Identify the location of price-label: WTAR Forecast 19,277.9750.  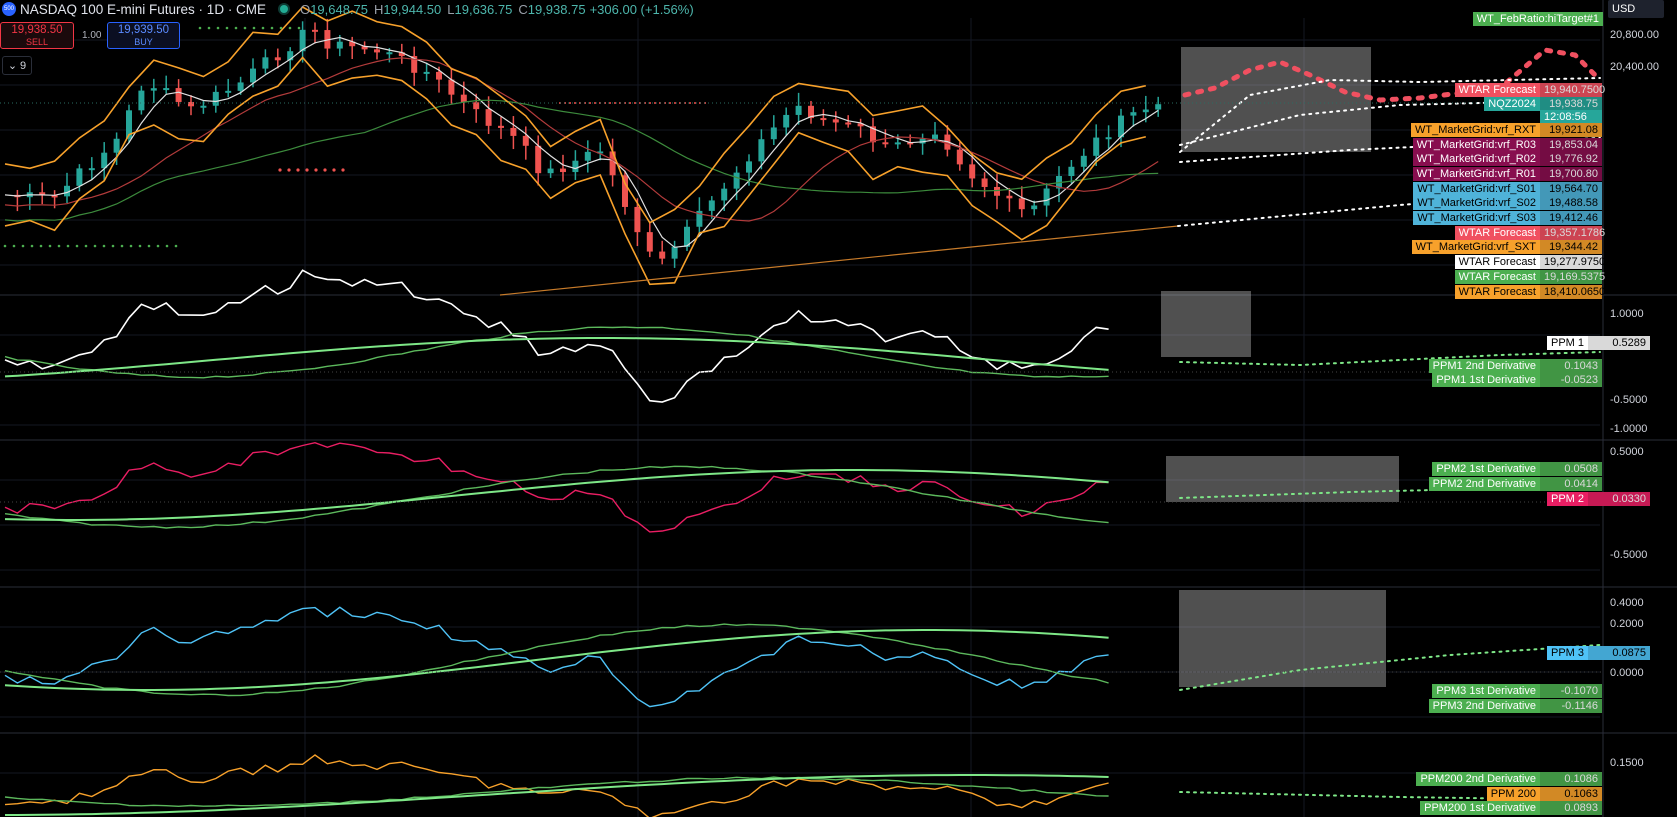
(1529, 262).